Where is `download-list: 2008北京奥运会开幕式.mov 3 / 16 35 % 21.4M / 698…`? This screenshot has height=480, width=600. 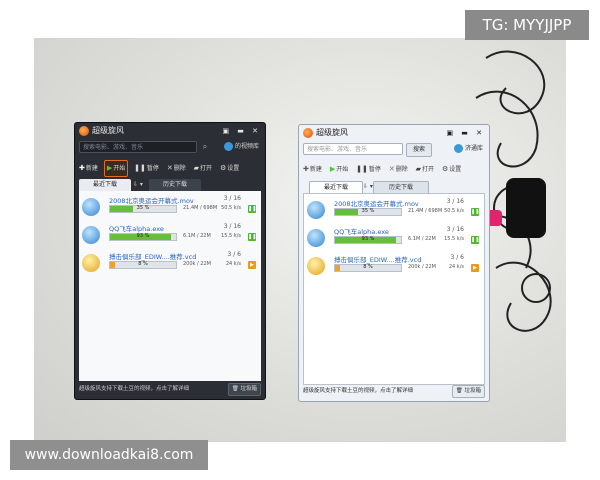 download-list: 2008北京奥运会开幕式.mov 3 / 16 35 % 21.4M / 698… is located at coordinates (394, 289).